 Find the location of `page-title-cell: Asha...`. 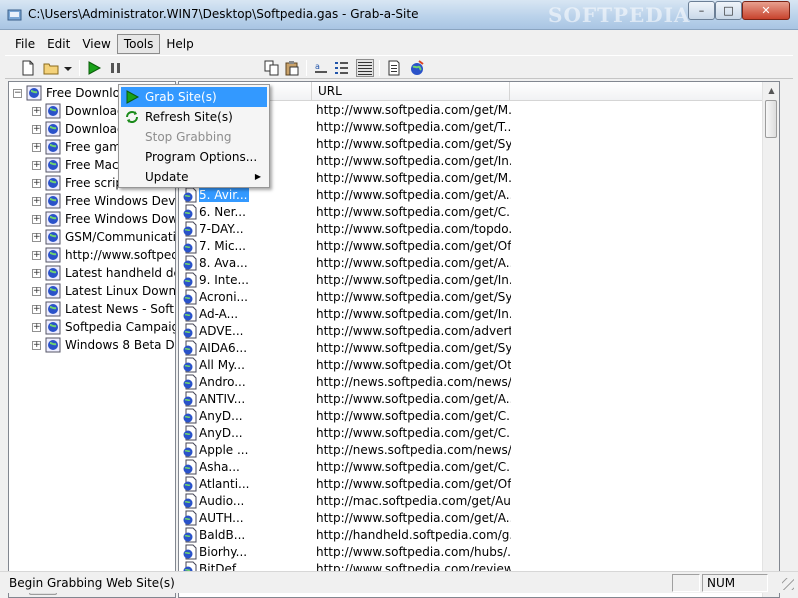

page-title-cell: Asha... is located at coordinates (219, 467).